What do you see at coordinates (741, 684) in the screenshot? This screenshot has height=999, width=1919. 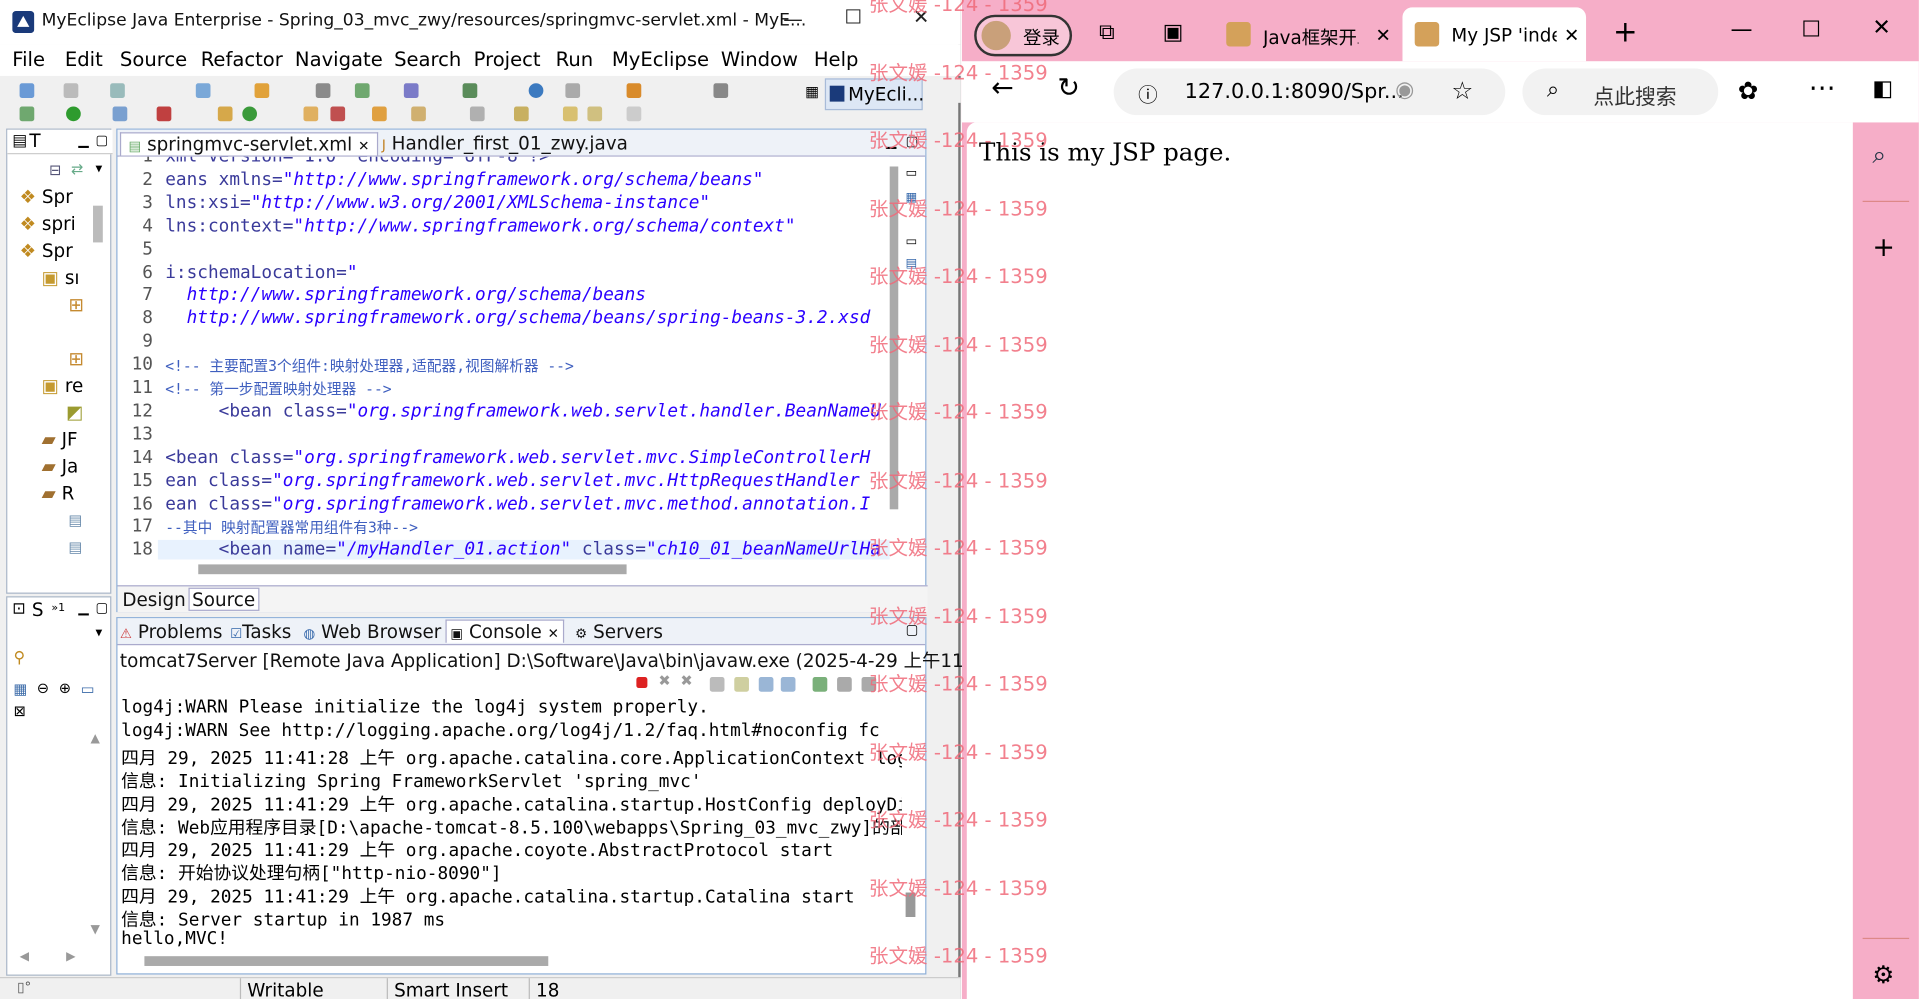 I see `scroll-lock-icon` at bounding box center [741, 684].